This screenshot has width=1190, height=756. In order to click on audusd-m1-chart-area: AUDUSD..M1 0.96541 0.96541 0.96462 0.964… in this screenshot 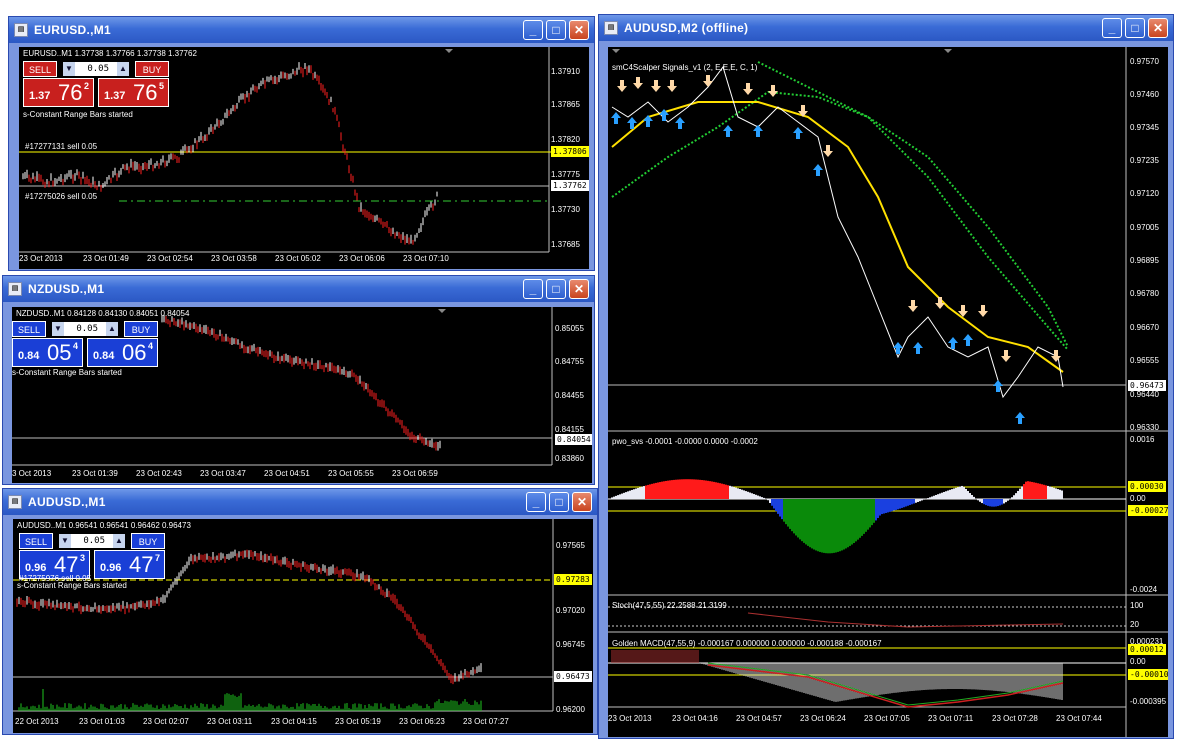, I will do `click(303, 626)`.